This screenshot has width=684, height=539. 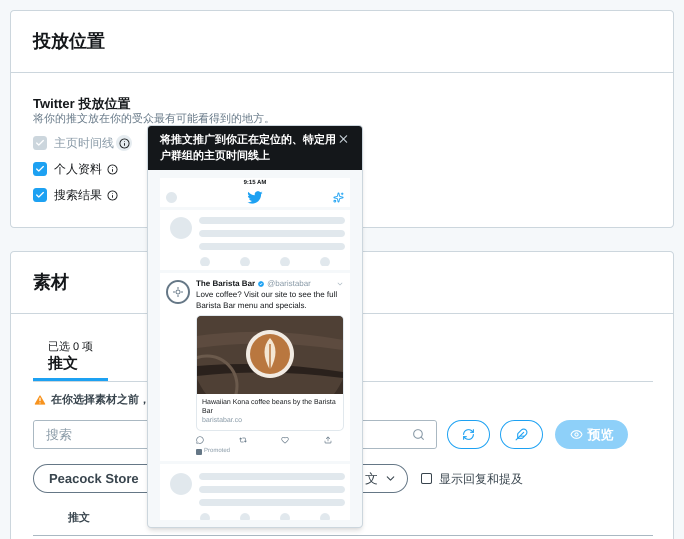 I want to click on tweet-text: Love coffee? Visit our site to see the full Barista Bar menu and specials., so click(x=267, y=300).